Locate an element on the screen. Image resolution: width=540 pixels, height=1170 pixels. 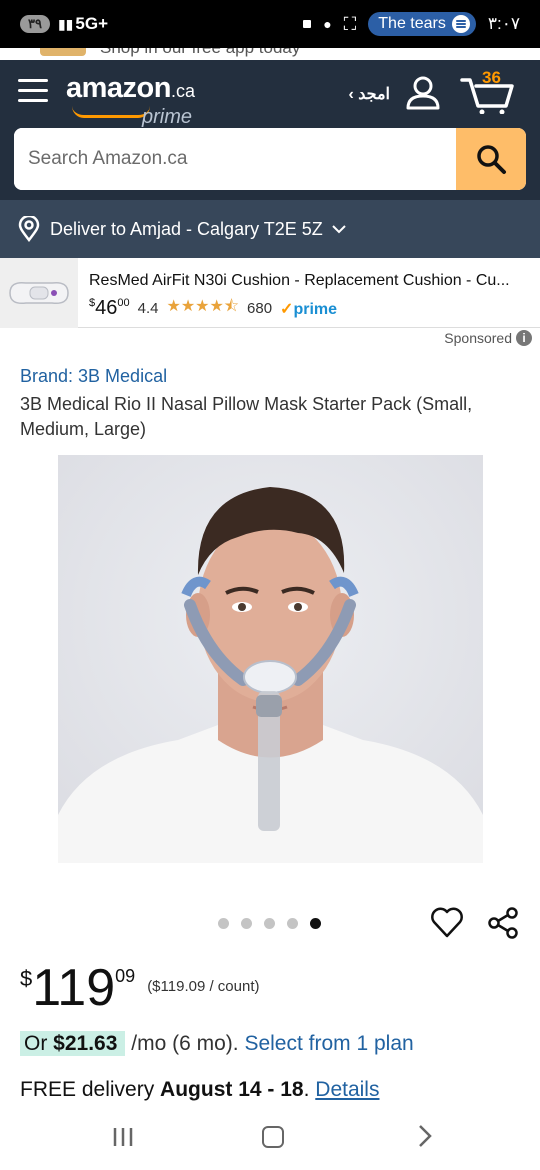
brand-link: Brand: 3B Medical is located at coordinates (93, 376).